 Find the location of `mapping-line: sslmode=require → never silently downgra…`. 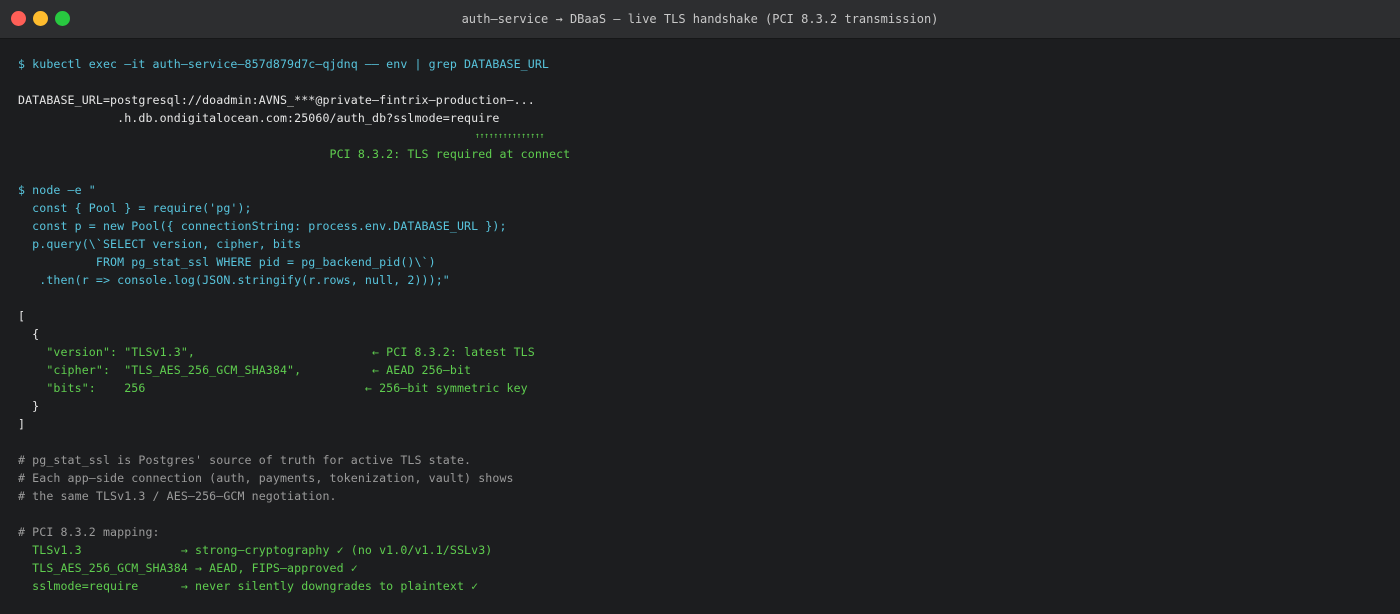

mapping-line: sslmode=require → never silently downgra… is located at coordinates (248, 586).